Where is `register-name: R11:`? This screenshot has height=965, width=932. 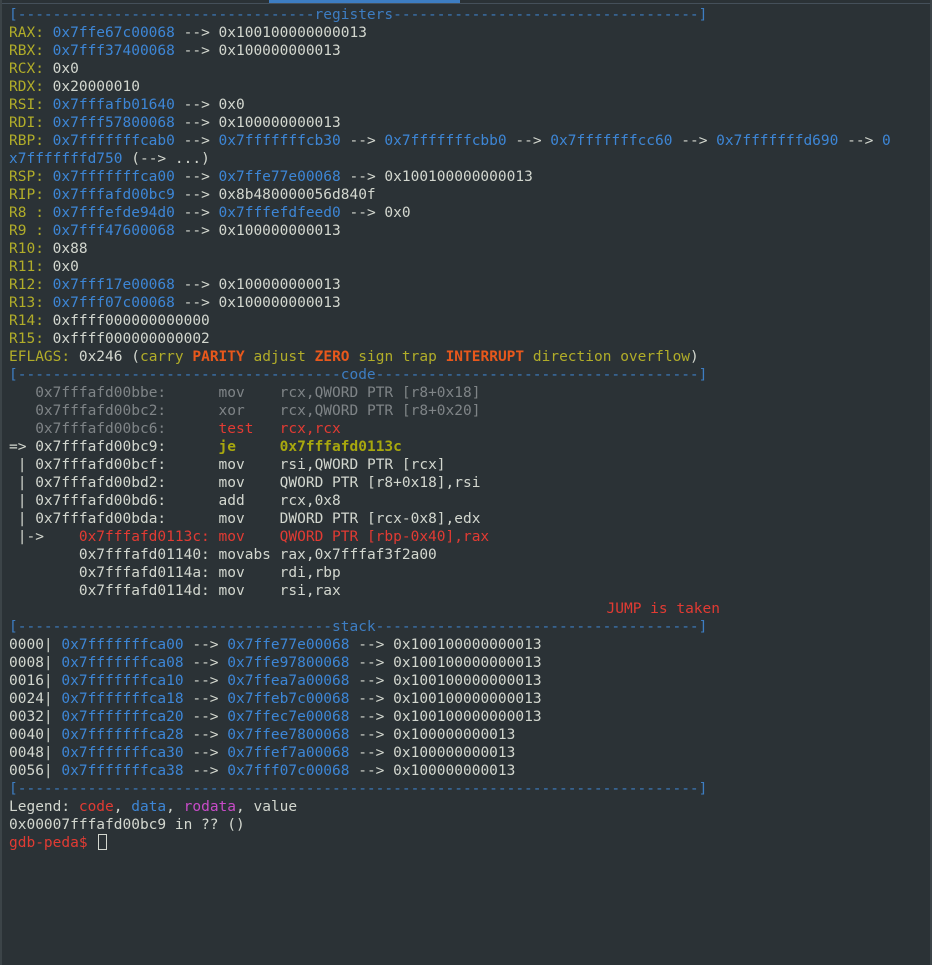
register-name: R11: is located at coordinates (26, 267).